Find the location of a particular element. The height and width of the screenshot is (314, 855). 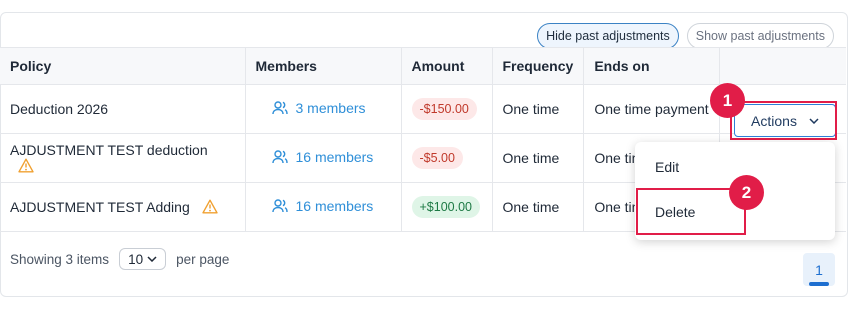

ends-on-cell: One time payment is located at coordinates (652, 109).